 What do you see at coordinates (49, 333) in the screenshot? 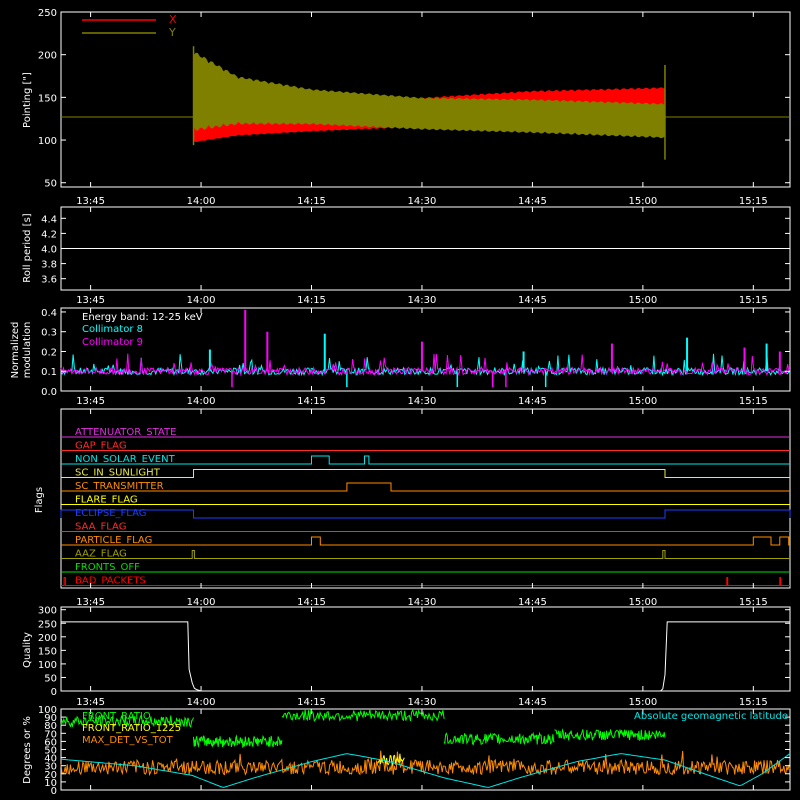
I see `y-tick-label: 0.3` at bounding box center [49, 333].